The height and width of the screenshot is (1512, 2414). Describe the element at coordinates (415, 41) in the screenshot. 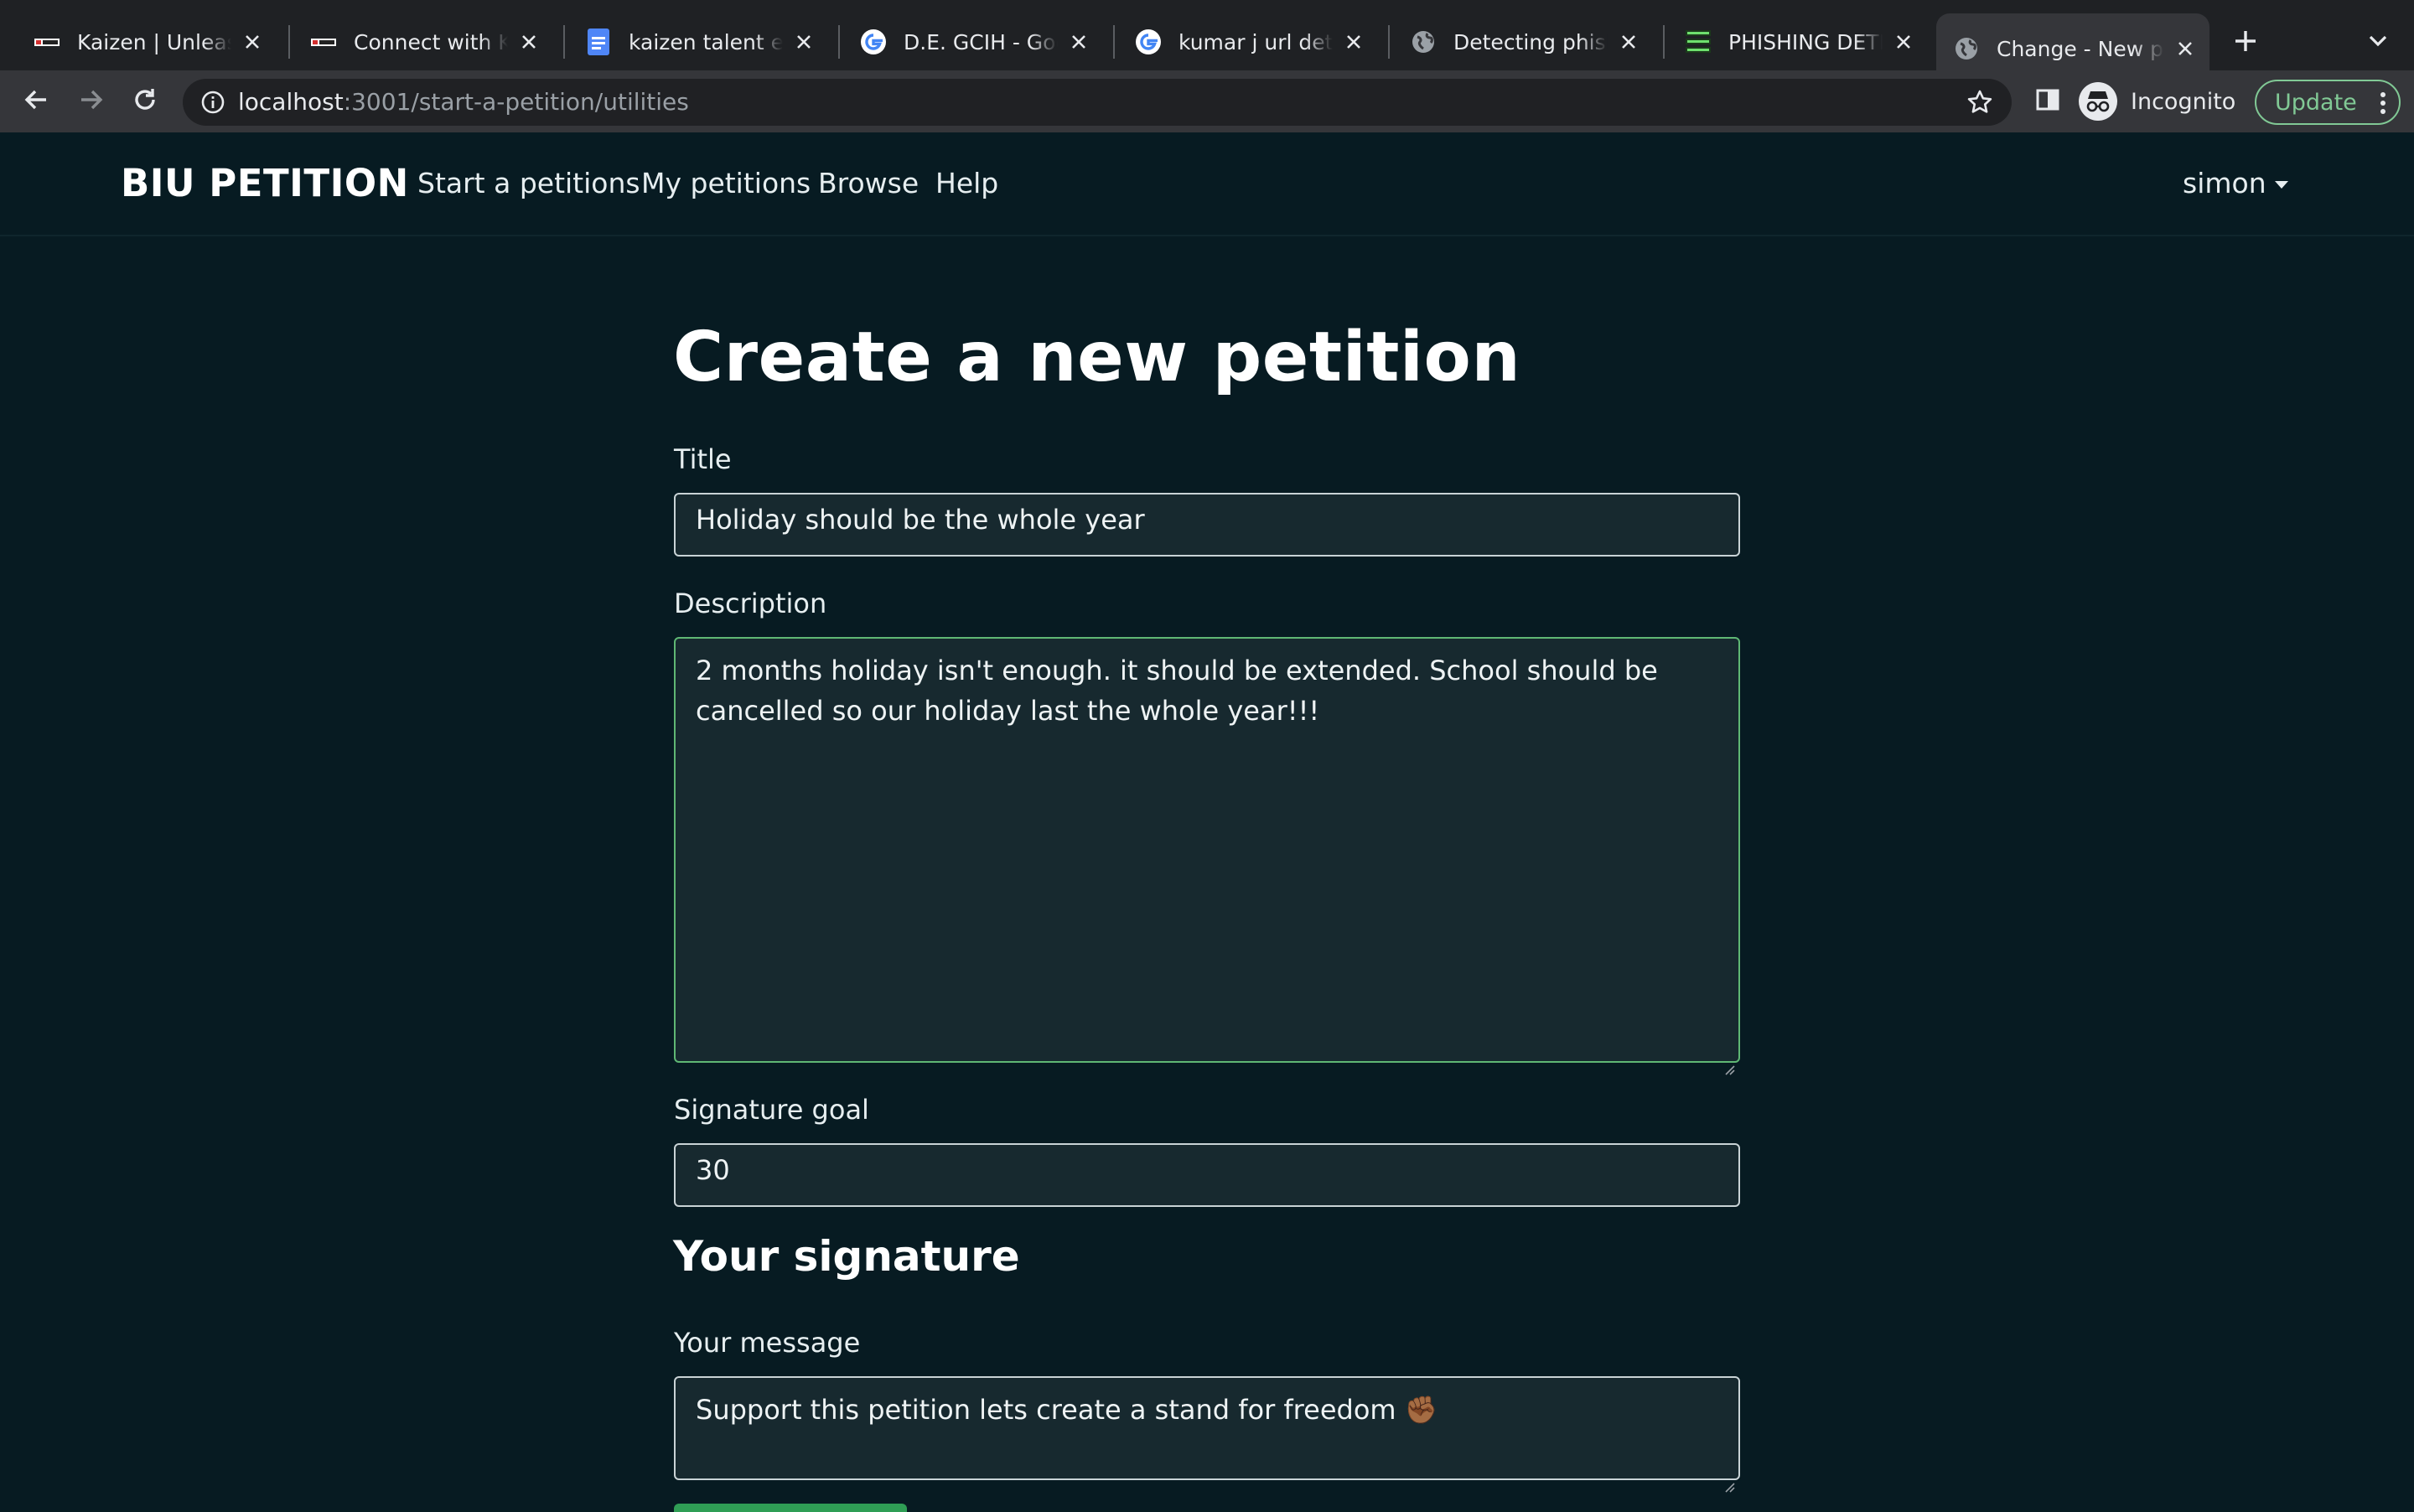

I see `browser-tab: Connect with Kaizen` at that location.